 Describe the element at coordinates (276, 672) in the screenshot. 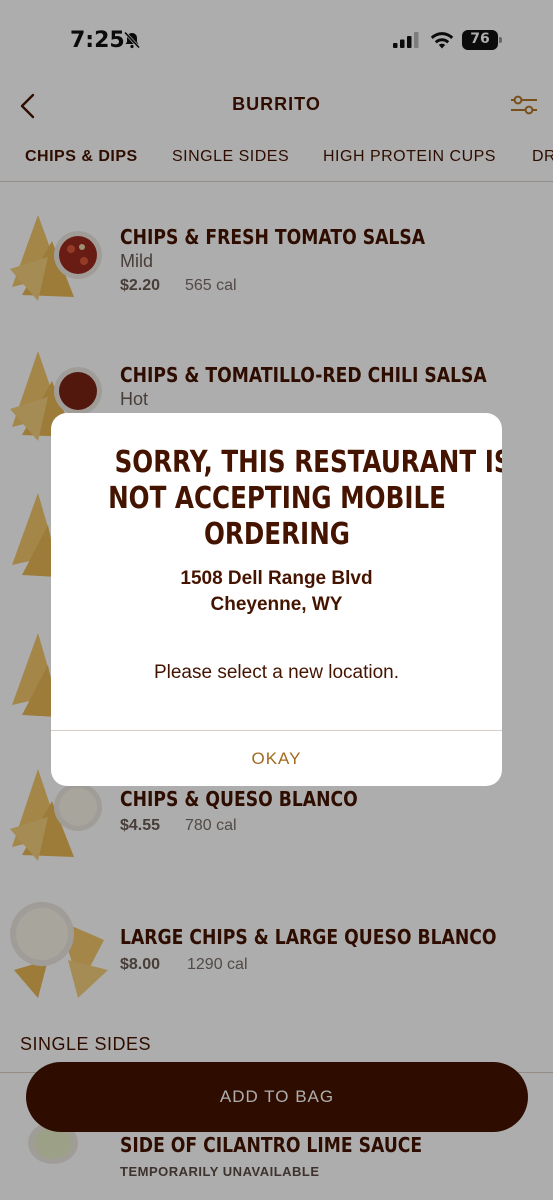

I see `dialog-message: Please select a new location.` at that location.